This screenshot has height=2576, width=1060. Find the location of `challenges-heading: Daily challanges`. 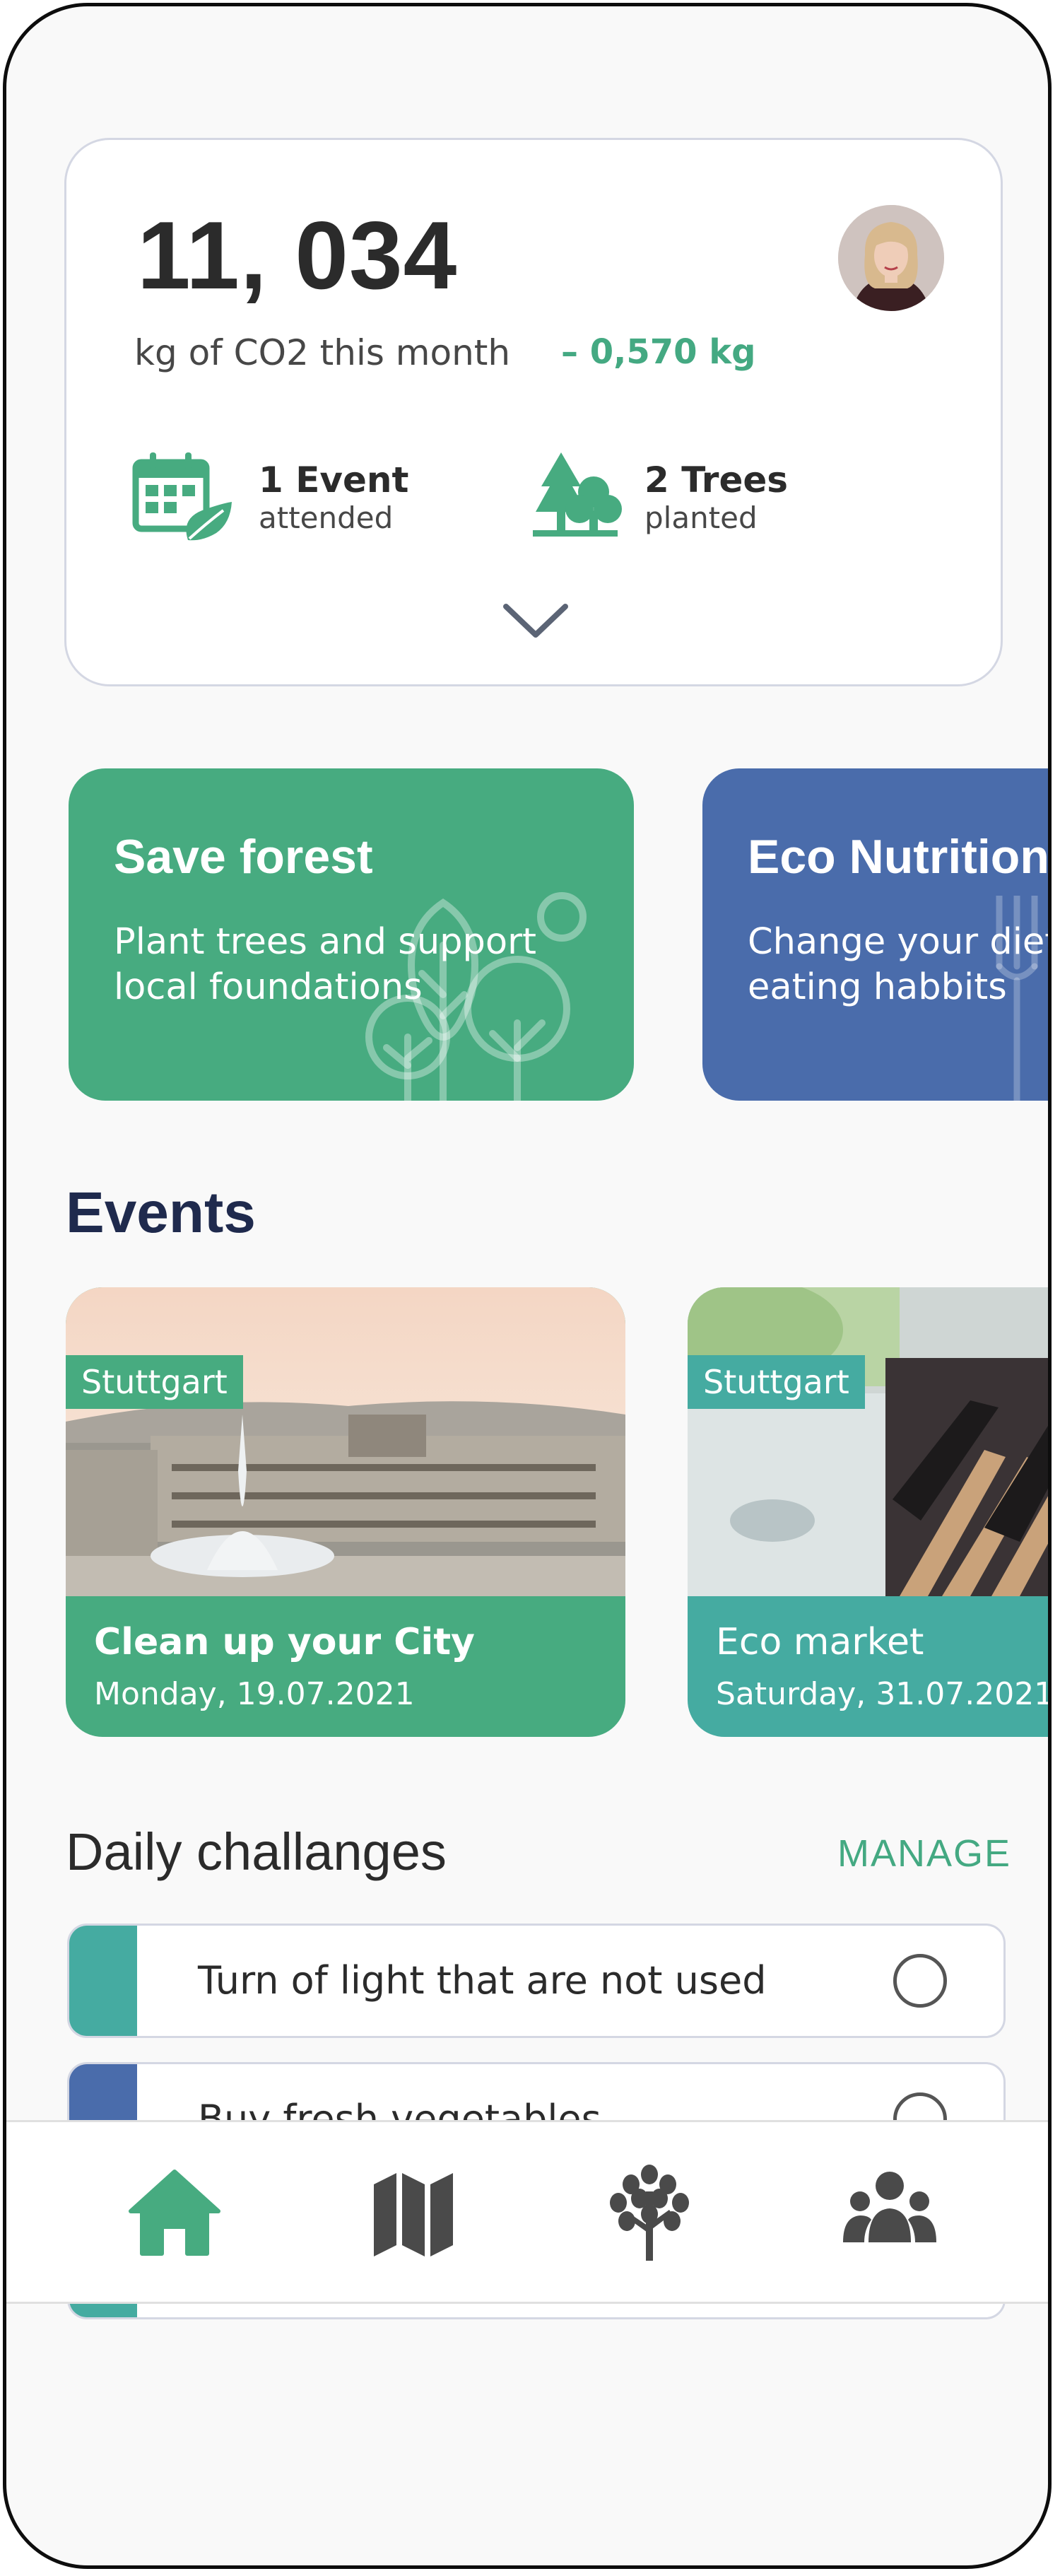

challenges-heading: Daily challanges is located at coordinates (256, 1852).